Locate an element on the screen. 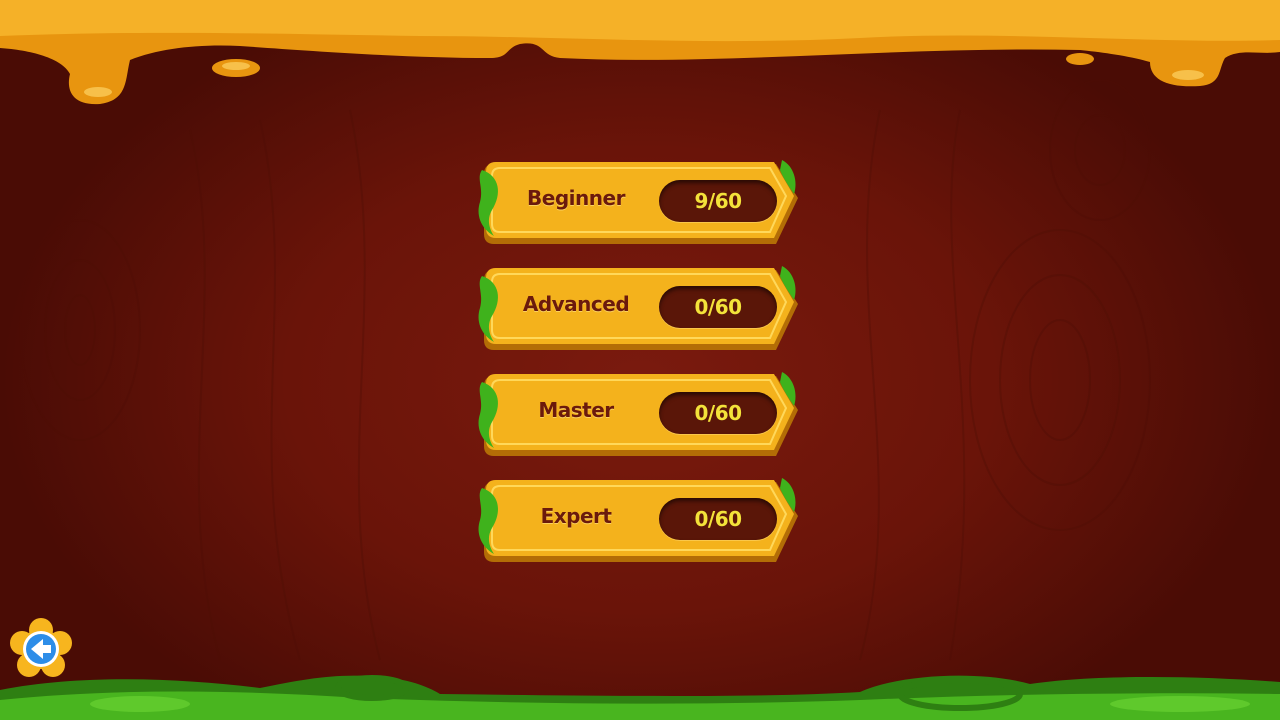  level-button-advanced: Advanced 0/60 is located at coordinates (641, 309).